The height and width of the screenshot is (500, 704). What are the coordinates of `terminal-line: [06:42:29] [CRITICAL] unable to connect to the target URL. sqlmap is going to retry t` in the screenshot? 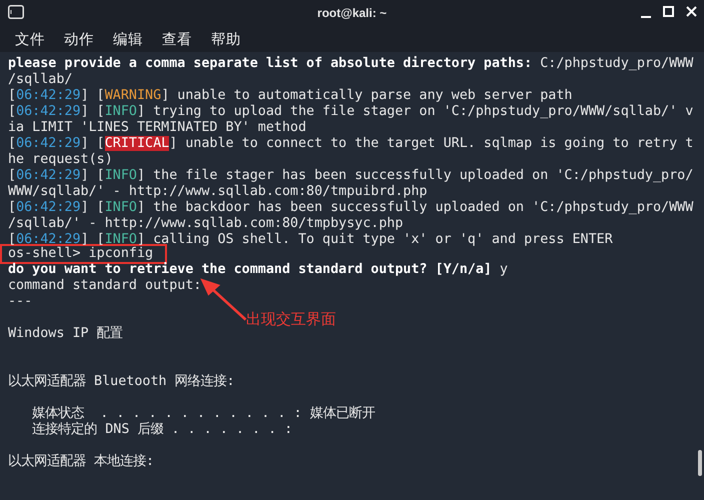 It's located at (351, 144).